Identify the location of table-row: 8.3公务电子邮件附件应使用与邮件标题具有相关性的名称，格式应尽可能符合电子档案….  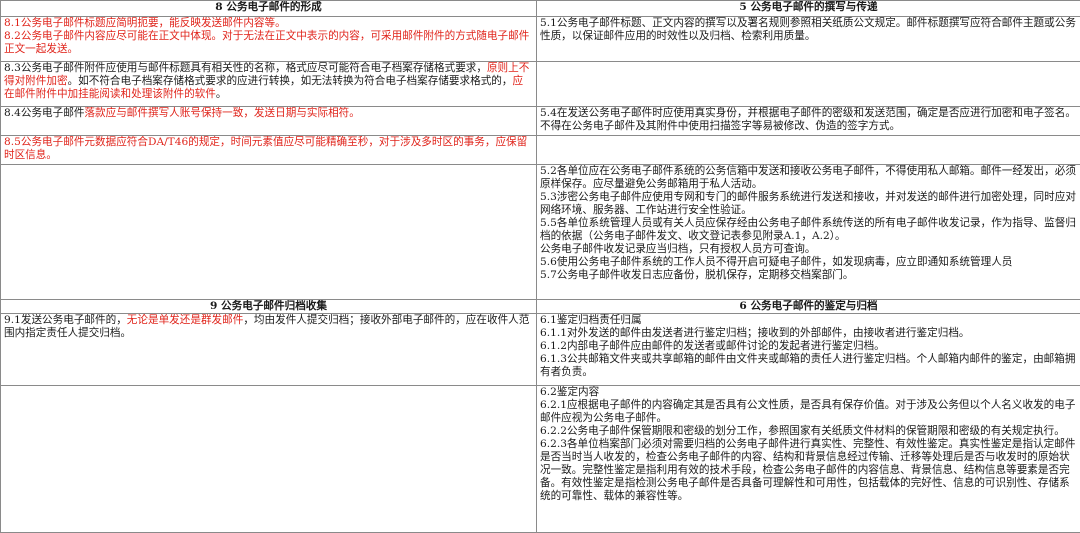
(540, 84).